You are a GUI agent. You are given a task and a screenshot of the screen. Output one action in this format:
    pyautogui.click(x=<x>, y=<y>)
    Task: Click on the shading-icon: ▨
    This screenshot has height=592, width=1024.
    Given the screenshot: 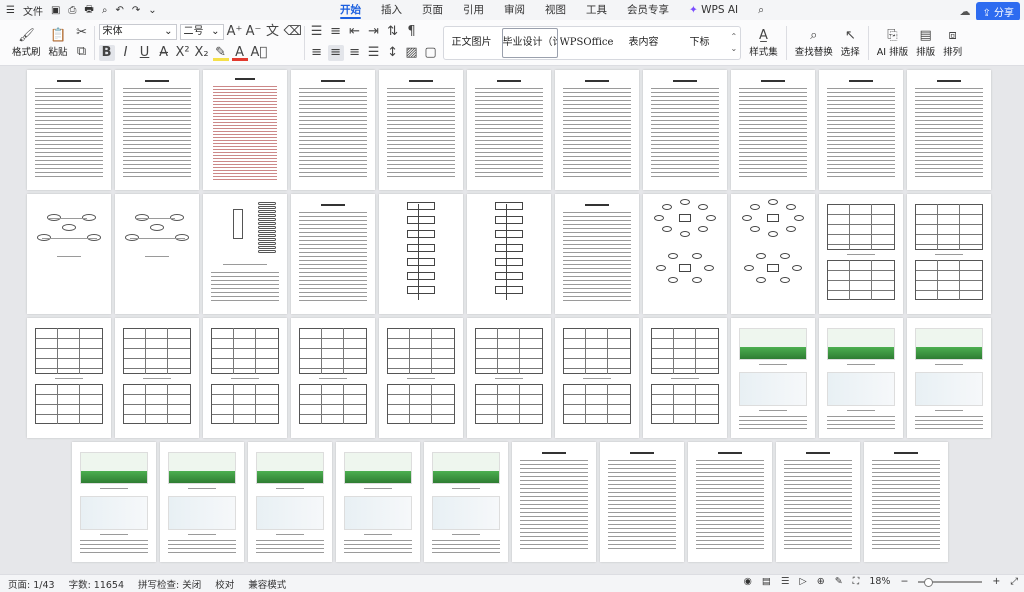 What is the action you would take?
    pyautogui.click(x=412, y=53)
    